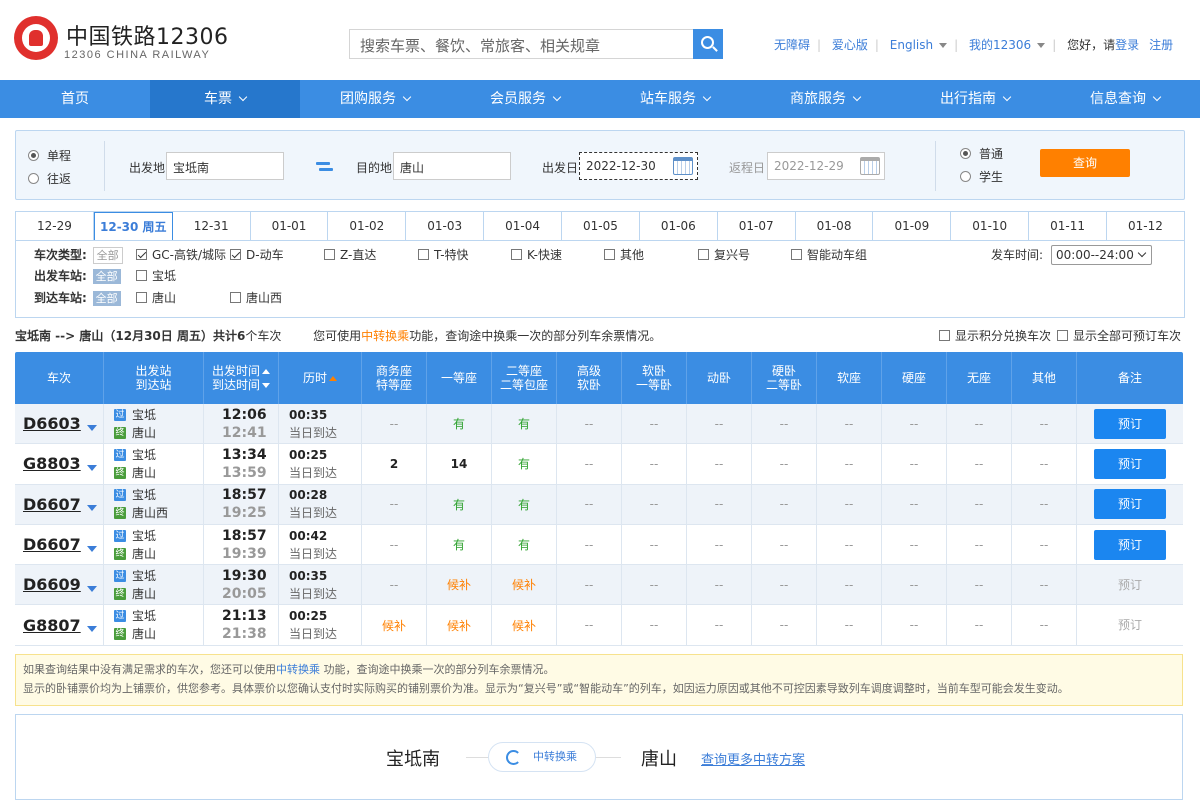 The width and height of the screenshot is (1200, 808). What do you see at coordinates (133, 226) in the screenshot?
I see `date-tab-active: 12-30 周五` at bounding box center [133, 226].